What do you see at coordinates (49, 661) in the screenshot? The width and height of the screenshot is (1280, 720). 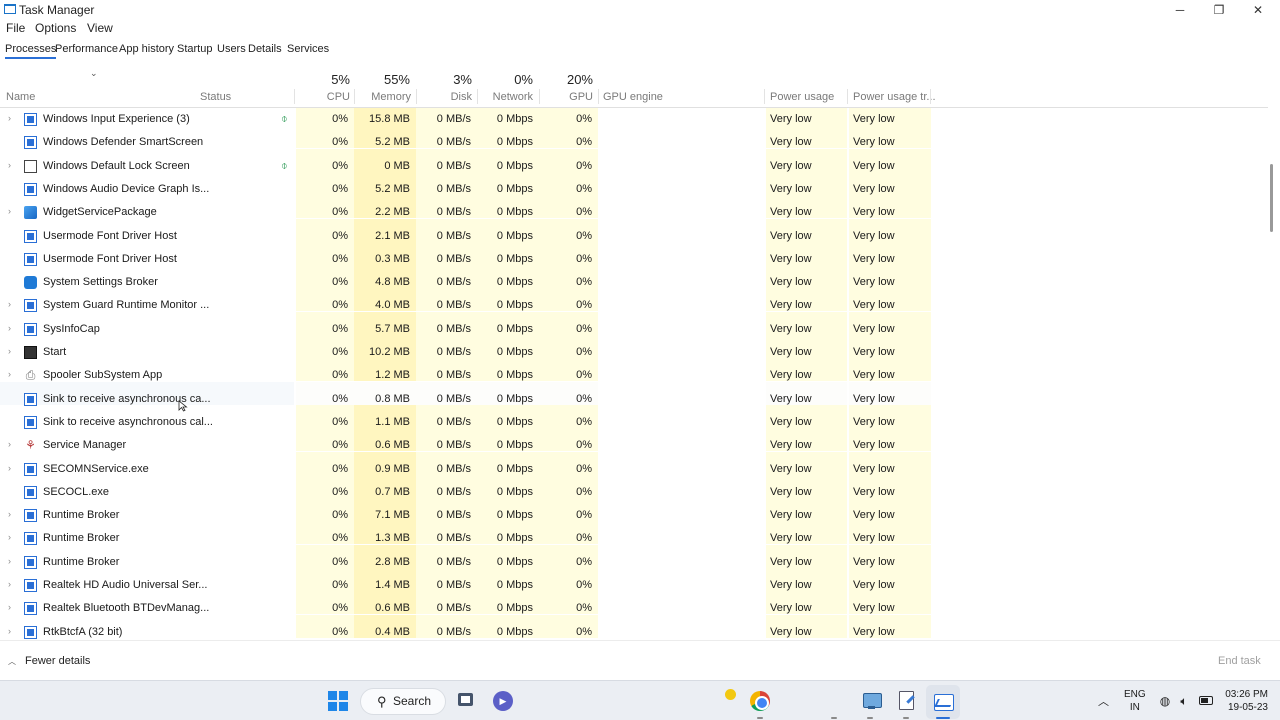 I see `fewer-details-button: ︿ Fewer details` at bounding box center [49, 661].